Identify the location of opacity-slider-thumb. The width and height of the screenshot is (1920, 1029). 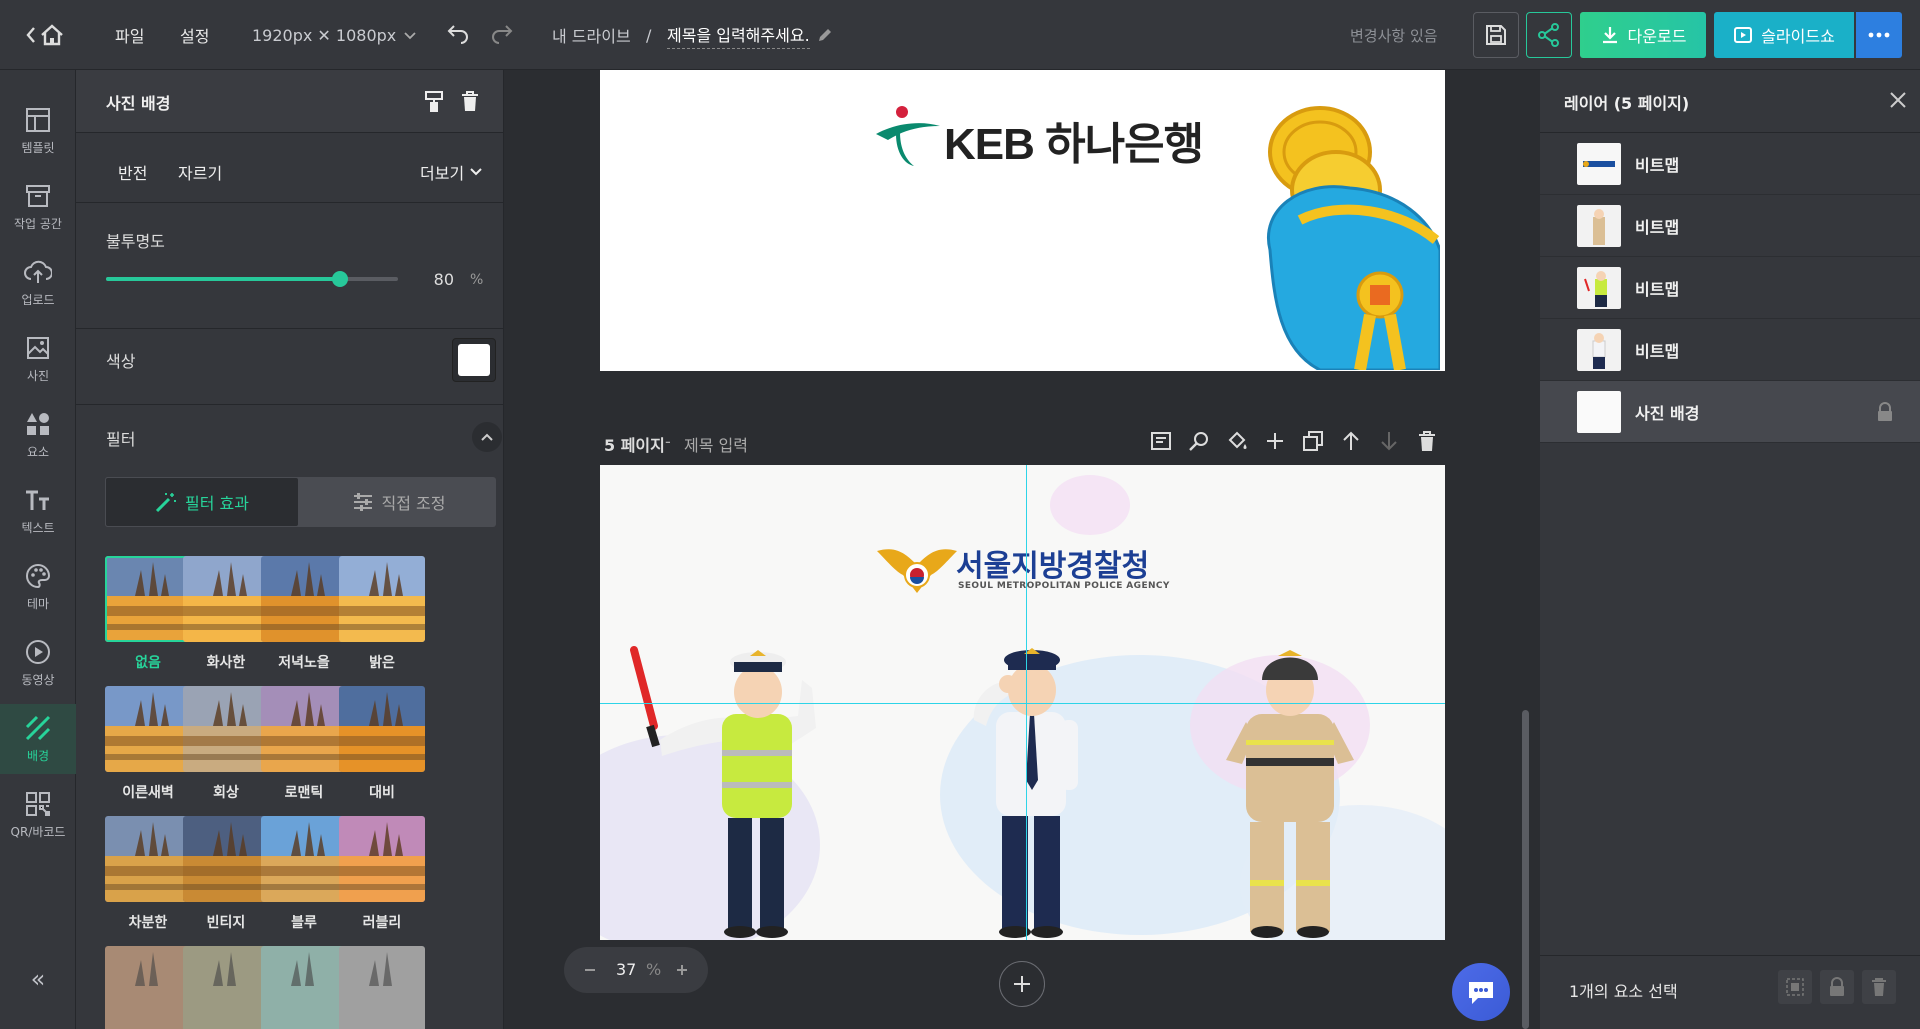
(339, 279).